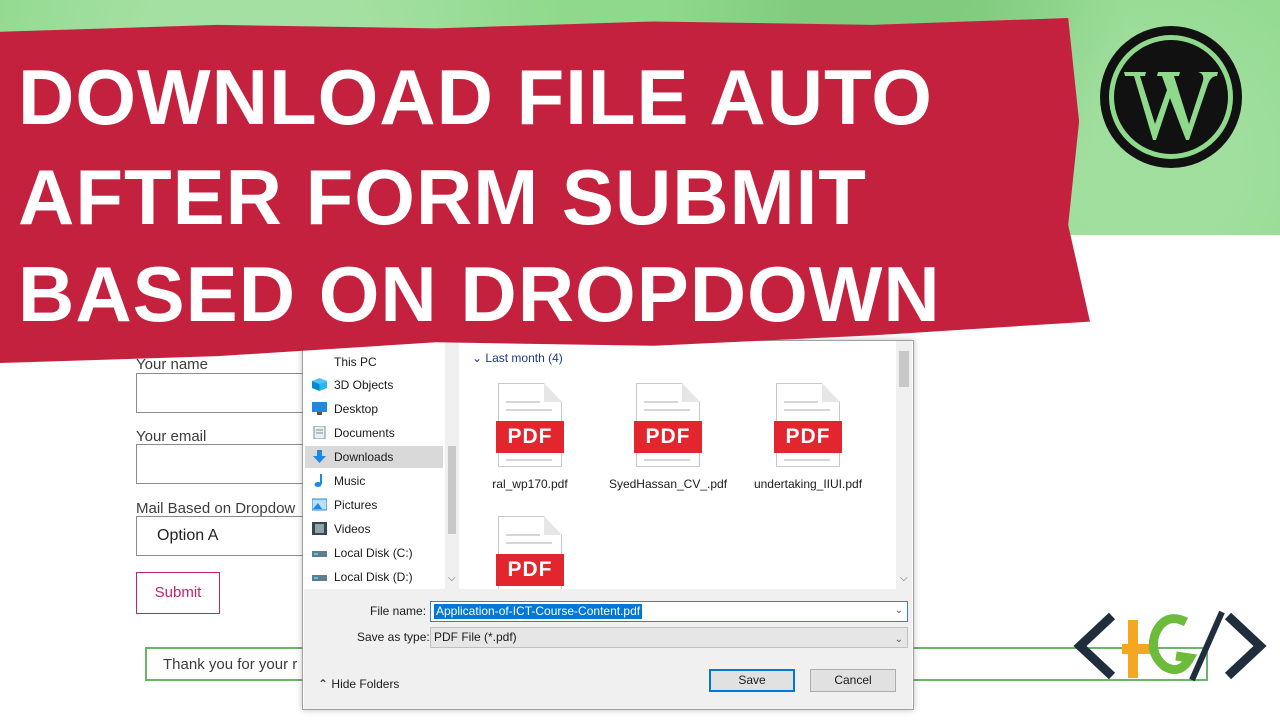 The height and width of the screenshot is (720, 1280). I want to click on nav-item-downloads: Downloads, so click(374, 457).